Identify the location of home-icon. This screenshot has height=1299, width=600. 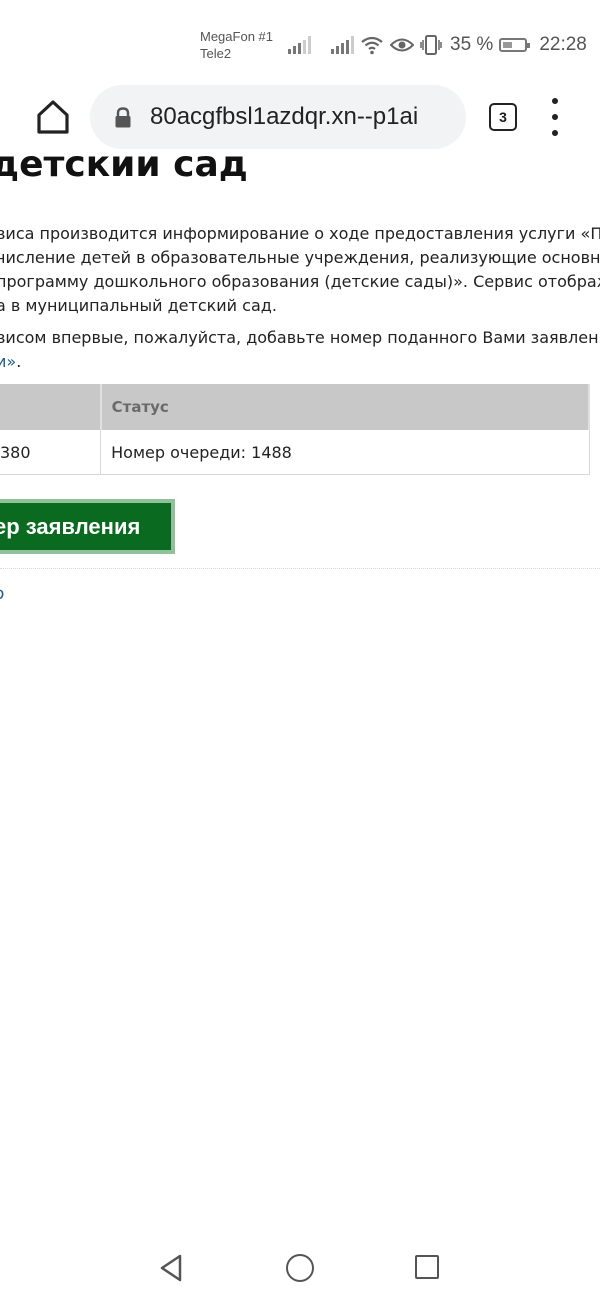
(53, 117).